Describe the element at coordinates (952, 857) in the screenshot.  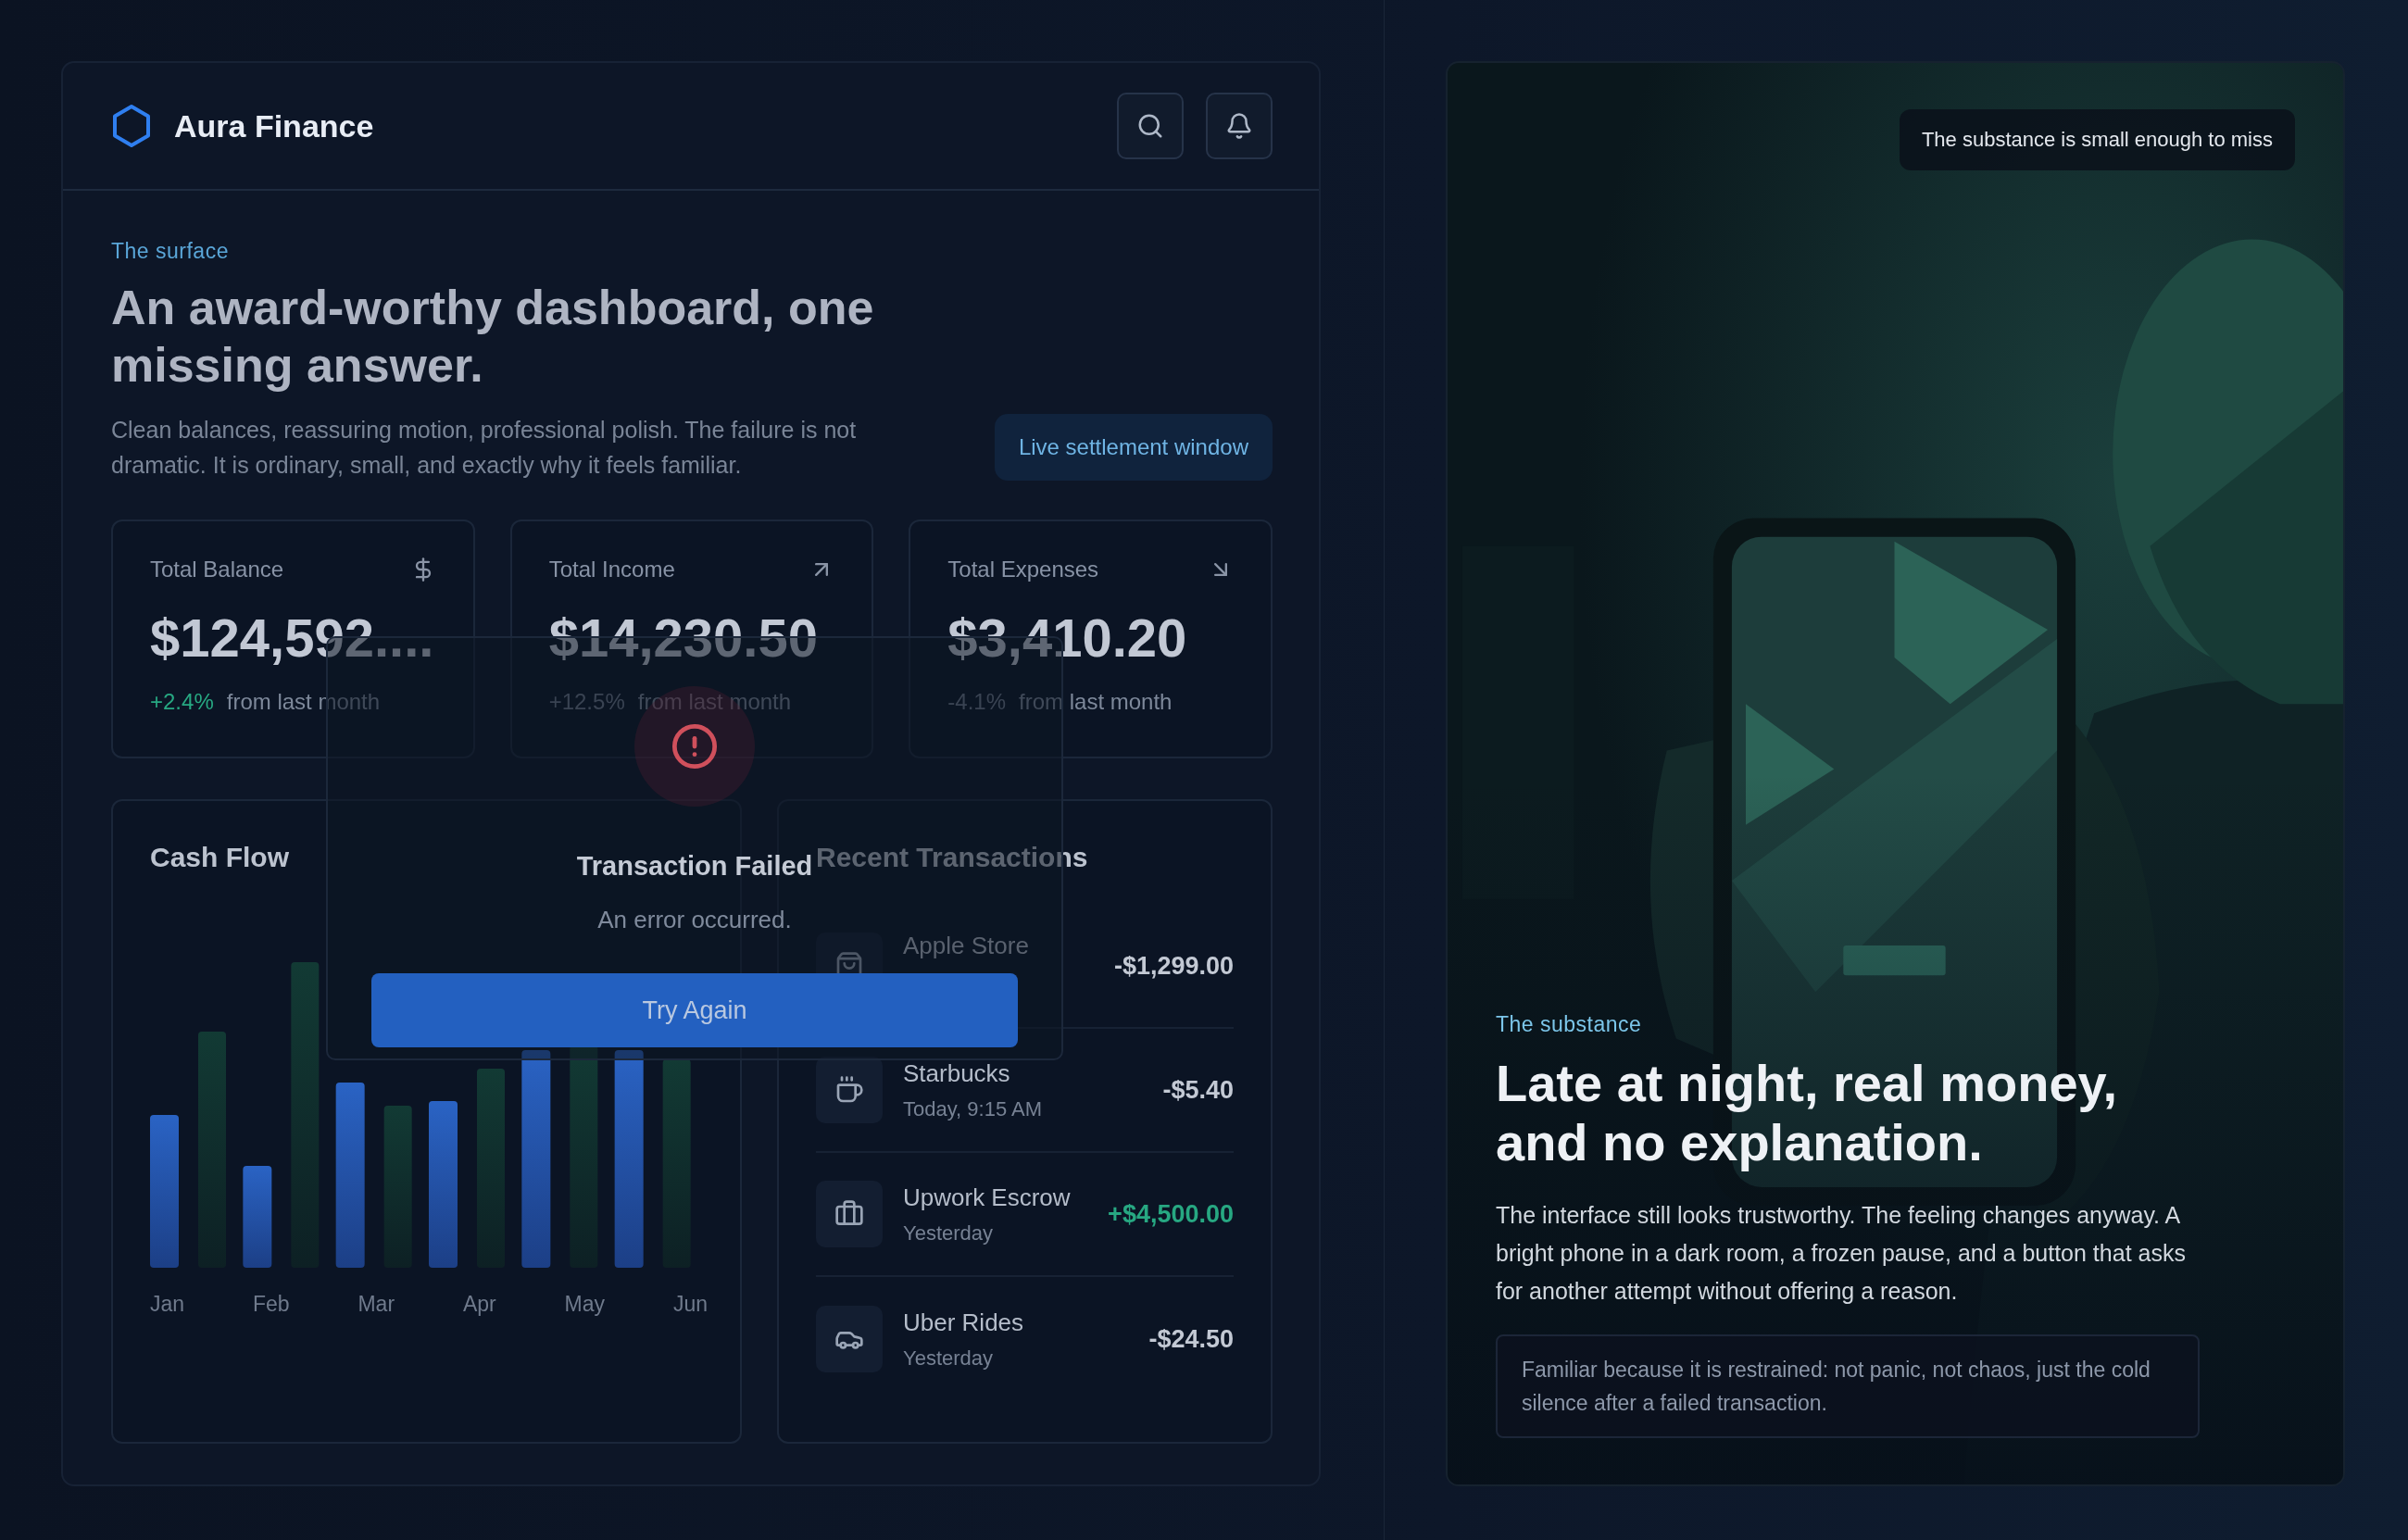
I see `card-title: Recent Transactions` at that location.